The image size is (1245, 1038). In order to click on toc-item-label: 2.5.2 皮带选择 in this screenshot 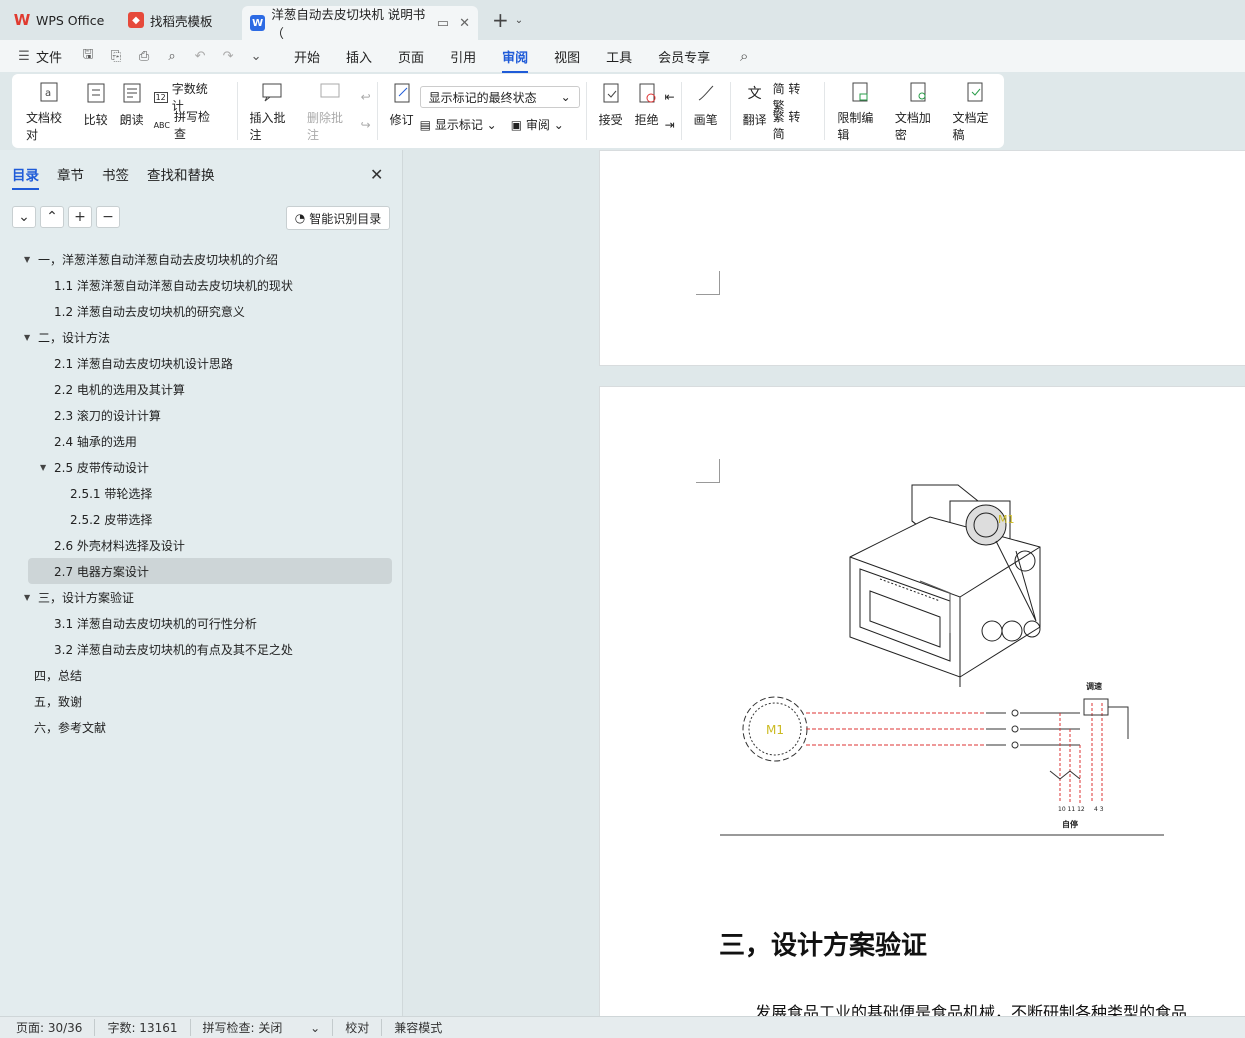, I will do `click(111, 519)`.